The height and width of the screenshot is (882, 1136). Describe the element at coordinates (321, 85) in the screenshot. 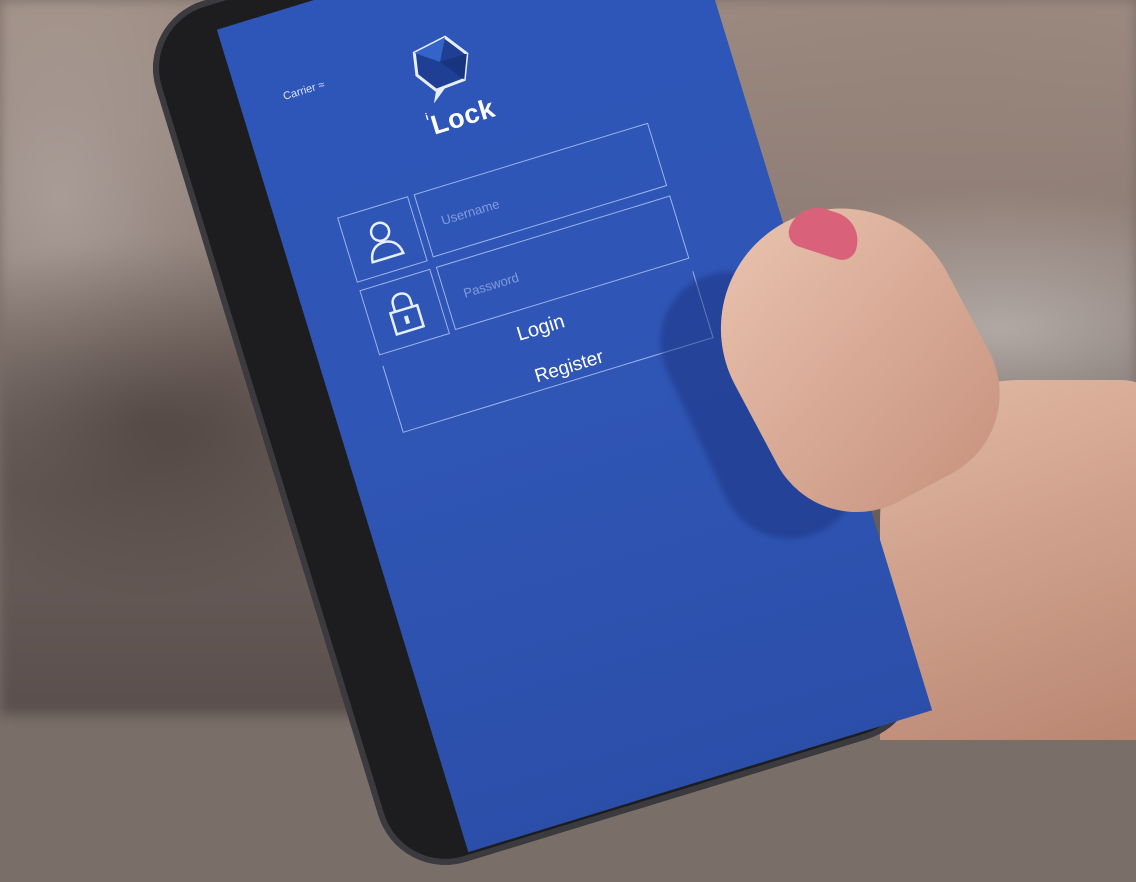

I see `wifi-icon: ≈` at that location.